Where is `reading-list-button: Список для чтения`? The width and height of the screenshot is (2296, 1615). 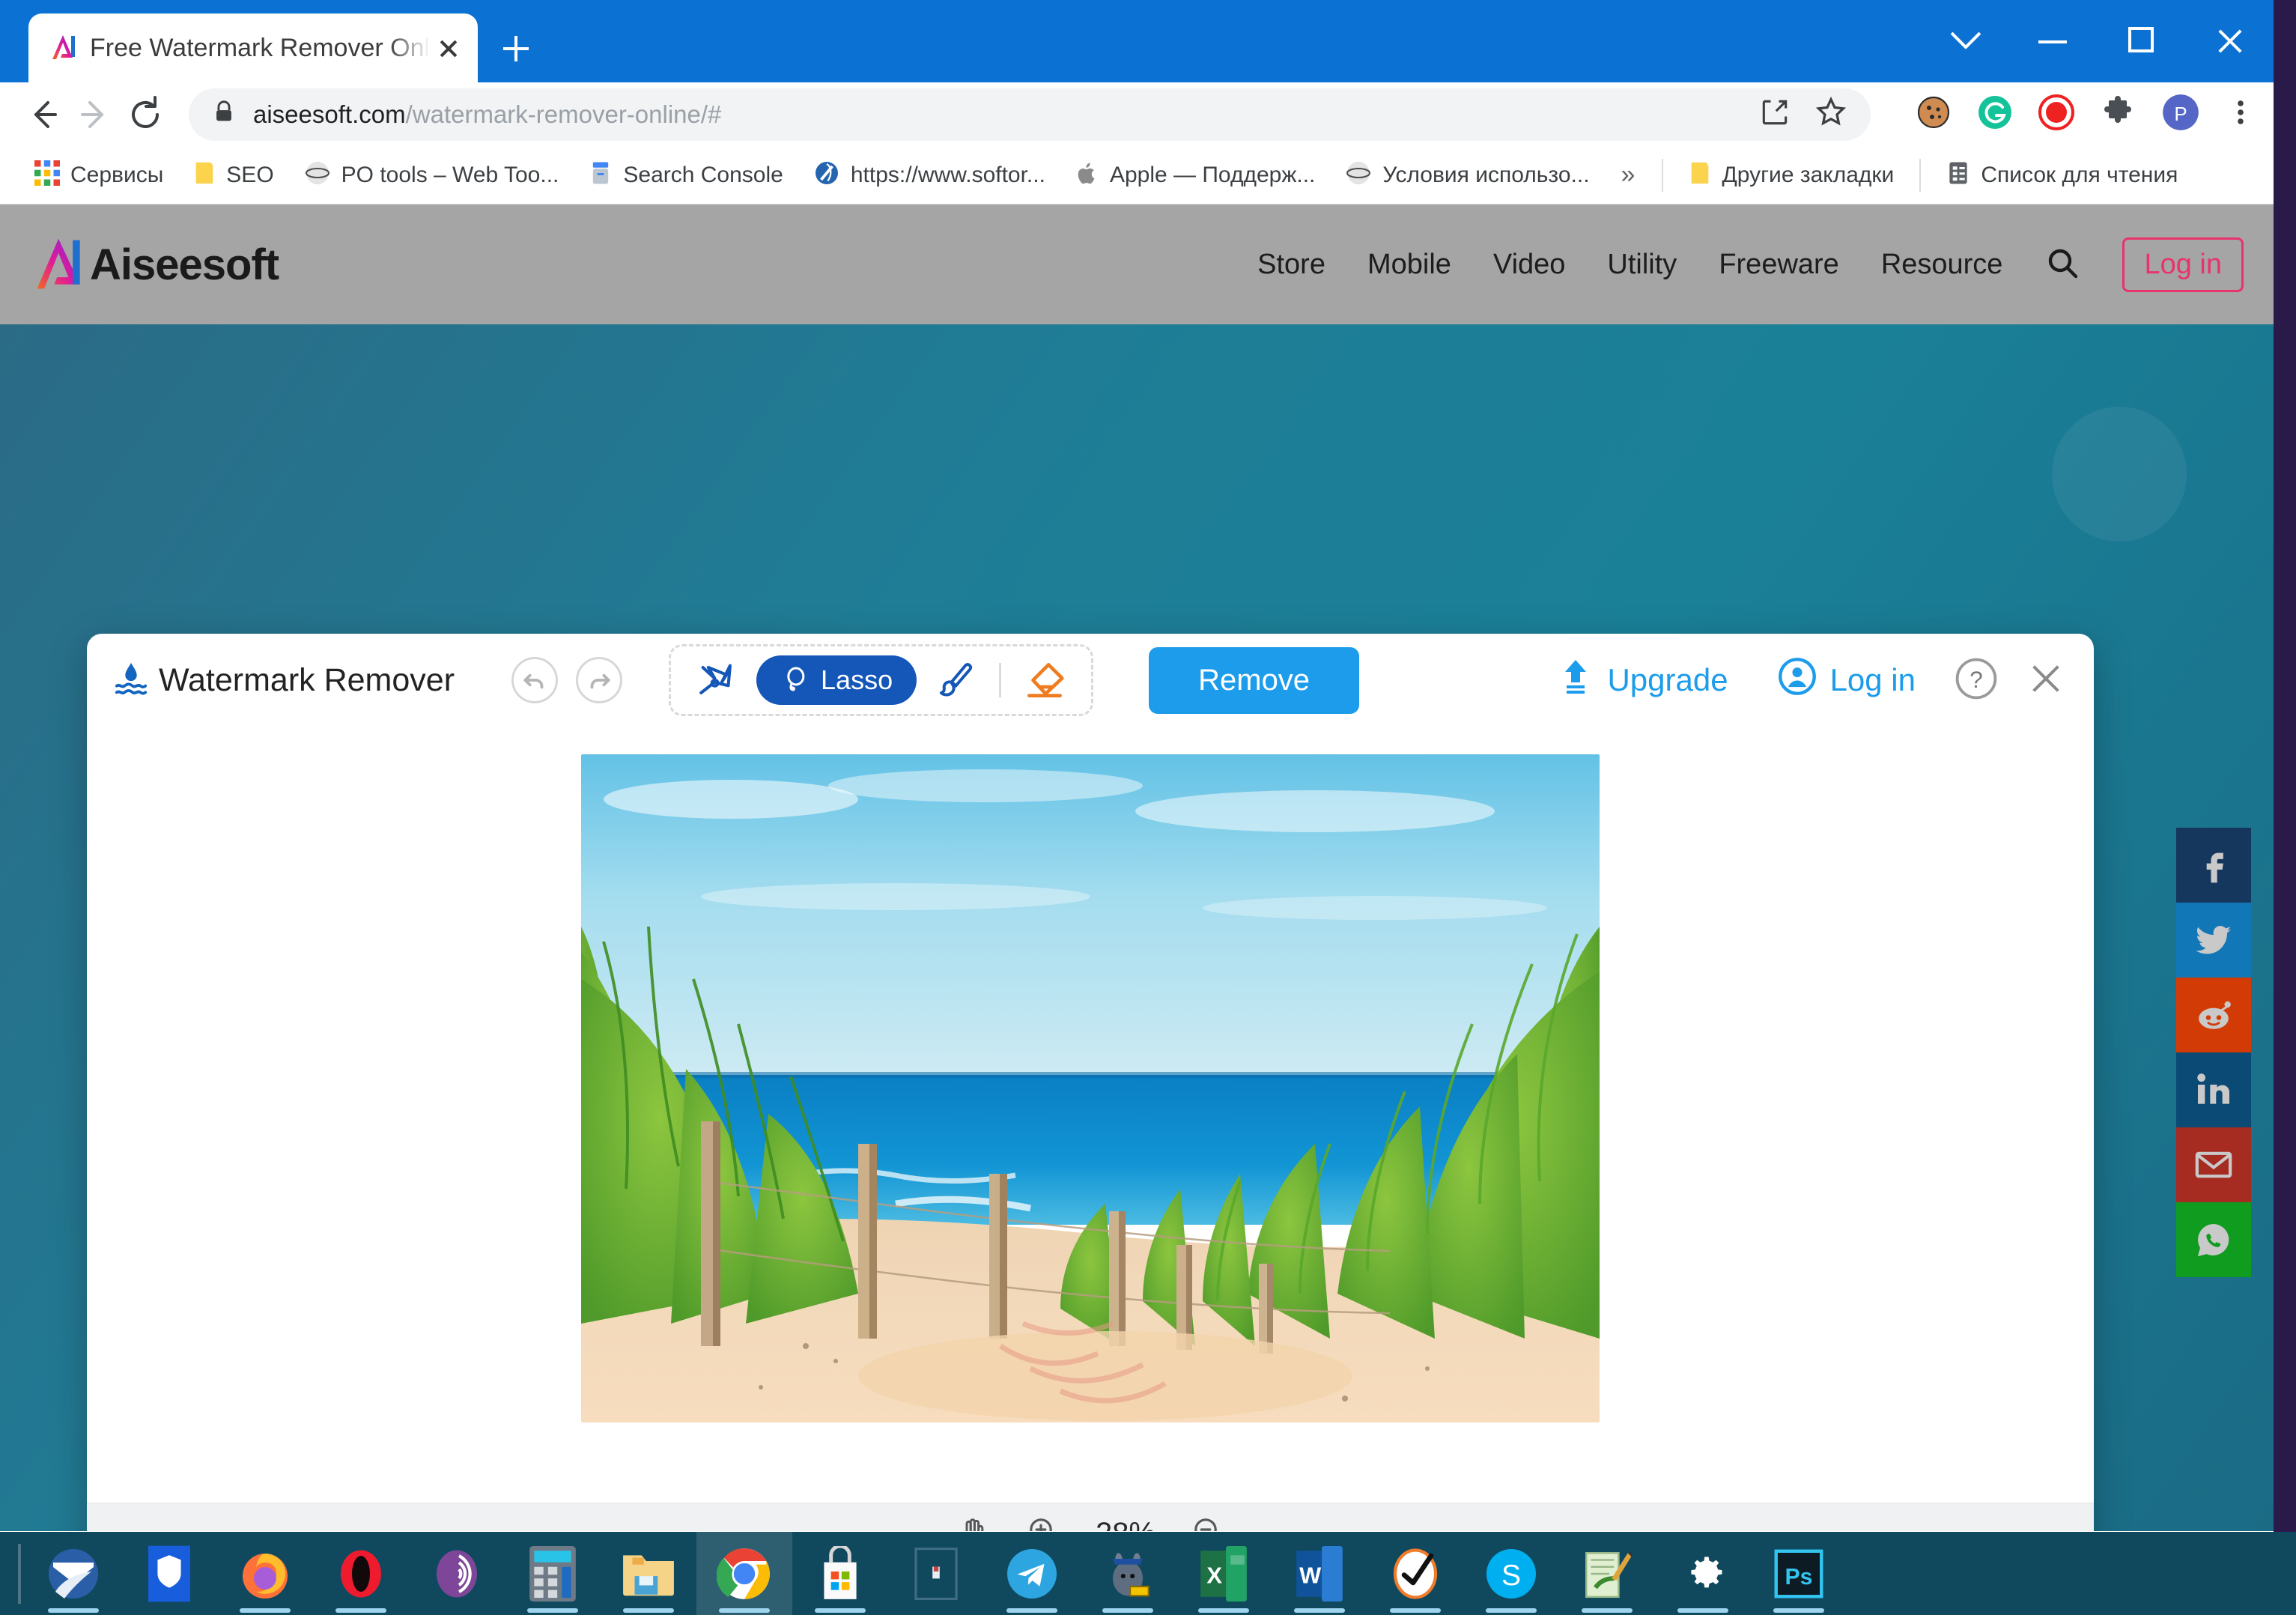 reading-list-button: Список для чтения is located at coordinates (2062, 175).